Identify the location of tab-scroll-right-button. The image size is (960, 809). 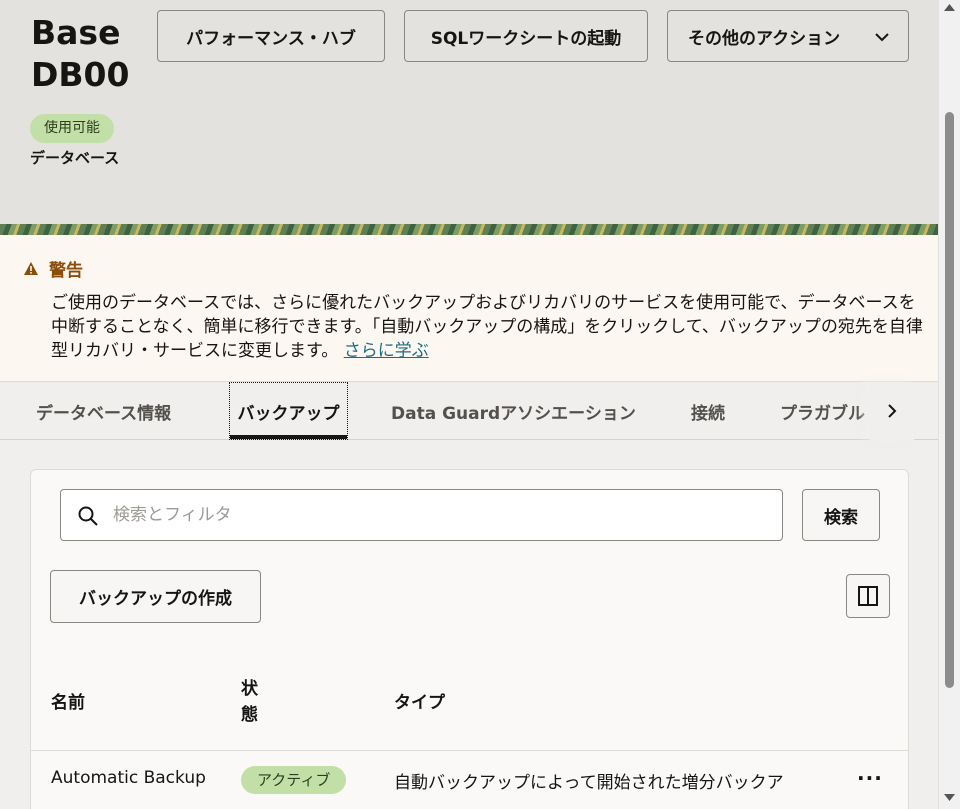
(892, 411).